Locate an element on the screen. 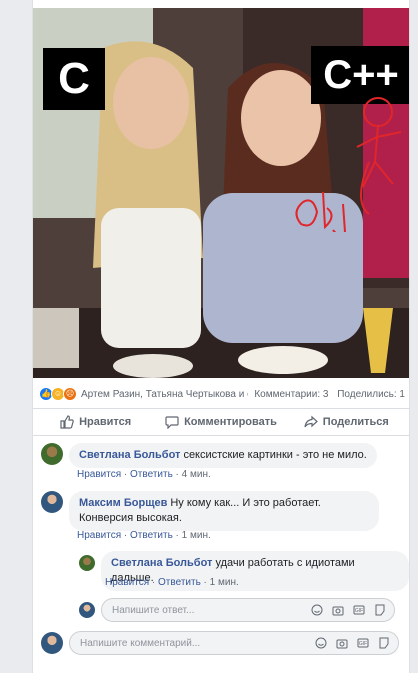 This screenshot has height=673, width=418. comment-meta: Нравится · Ответить · 4 мин. is located at coordinates (144, 474).